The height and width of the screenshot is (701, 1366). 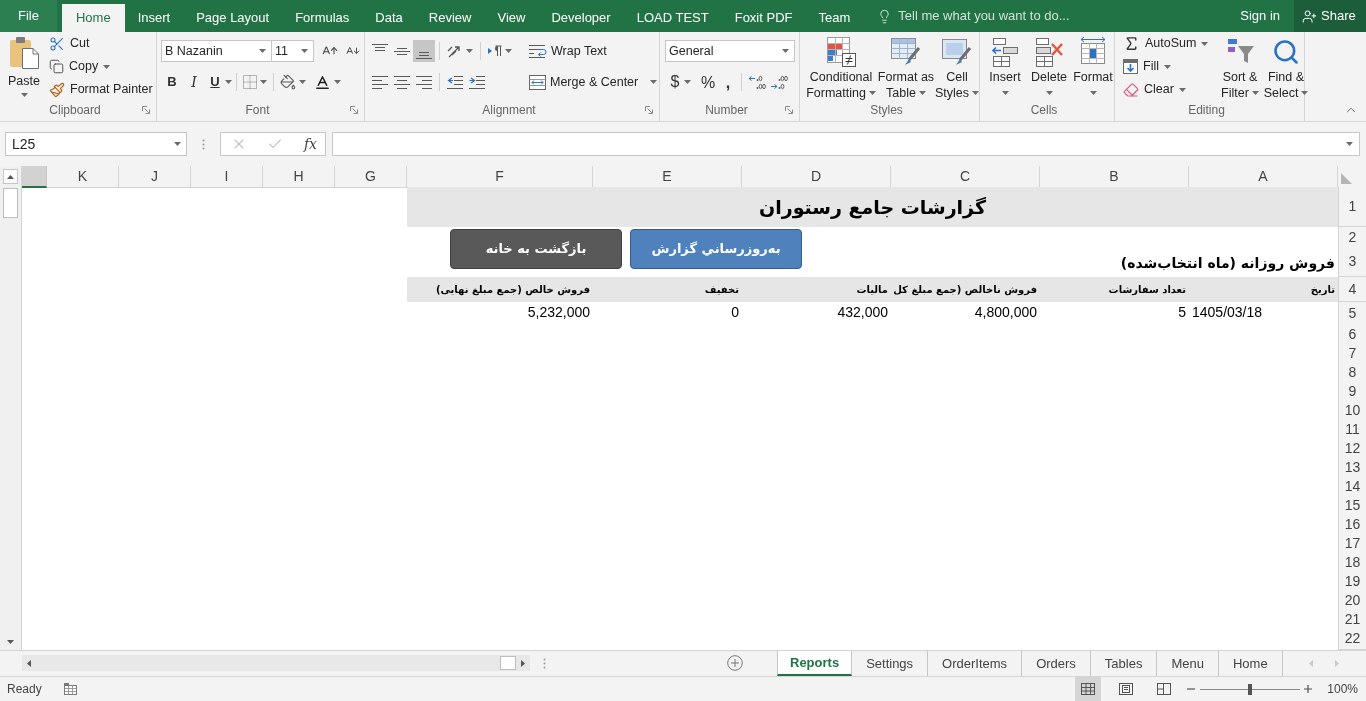 I want to click on cell-styles-button: Cell Styles, so click(x=957, y=67).